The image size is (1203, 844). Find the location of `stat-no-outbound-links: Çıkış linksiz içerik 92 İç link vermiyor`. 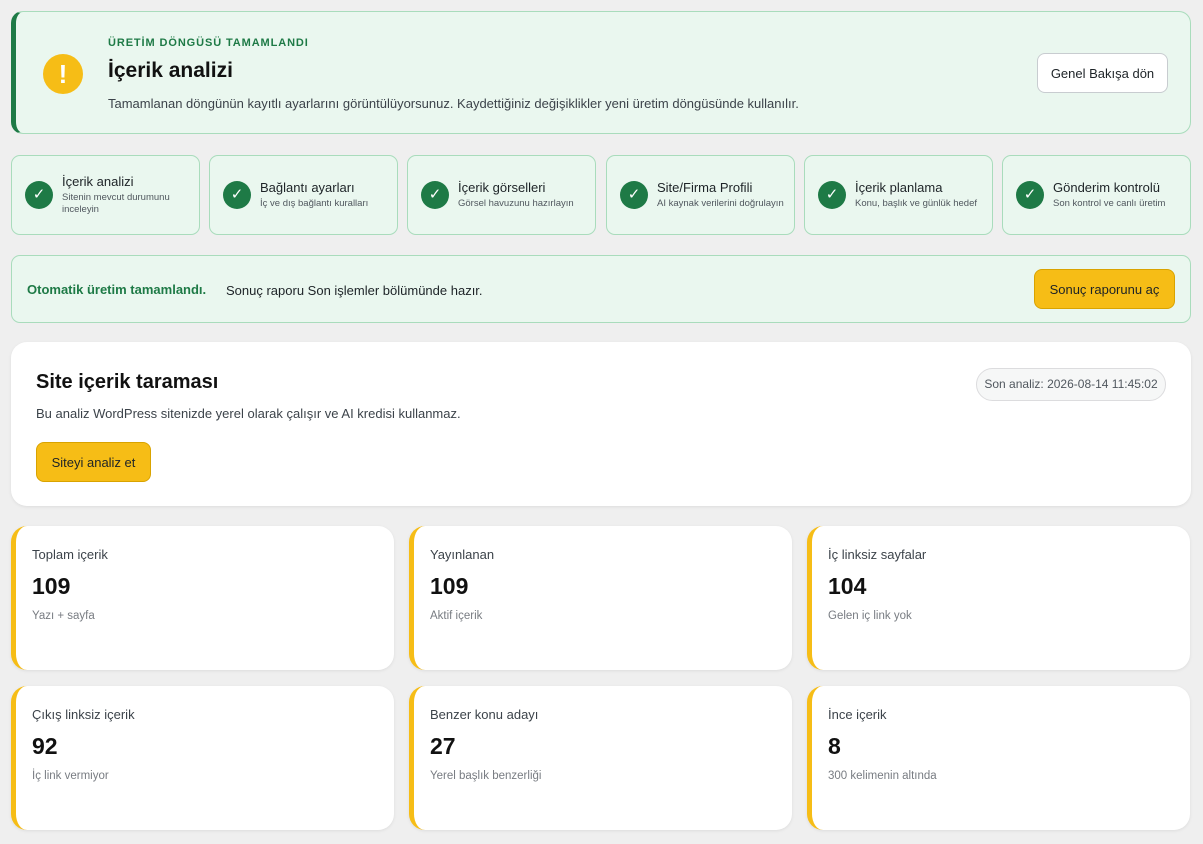

stat-no-outbound-links: Çıkış linksiz içerik 92 İç link vermiyor is located at coordinates (202, 758).